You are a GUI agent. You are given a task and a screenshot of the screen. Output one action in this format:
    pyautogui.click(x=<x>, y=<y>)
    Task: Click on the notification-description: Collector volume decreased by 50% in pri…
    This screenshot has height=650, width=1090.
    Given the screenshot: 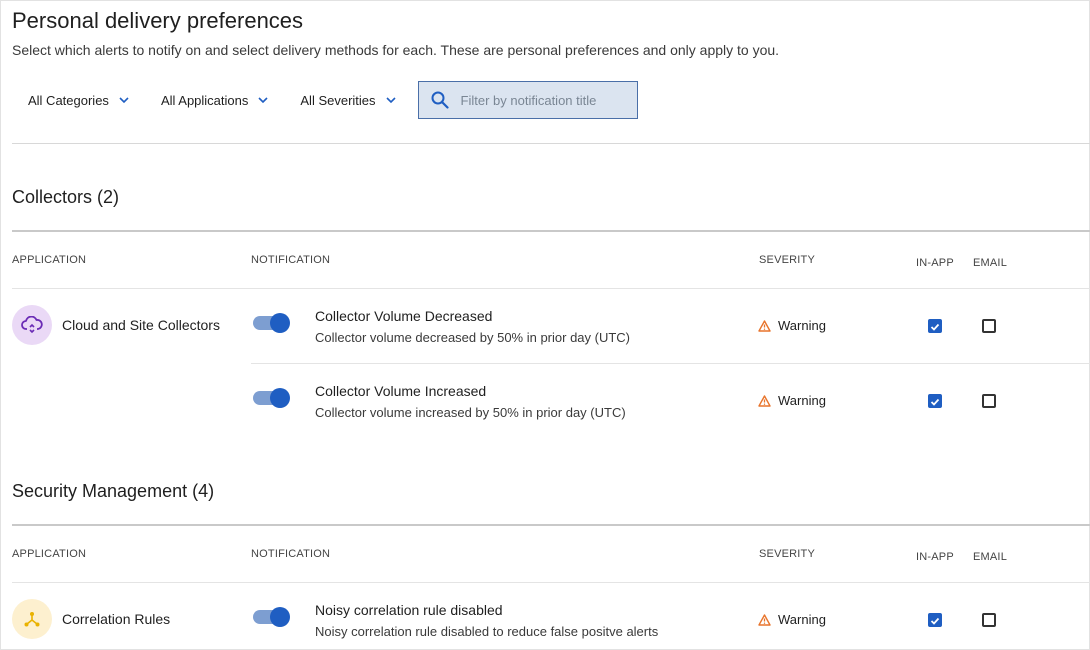 What is the action you would take?
    pyautogui.click(x=473, y=337)
    